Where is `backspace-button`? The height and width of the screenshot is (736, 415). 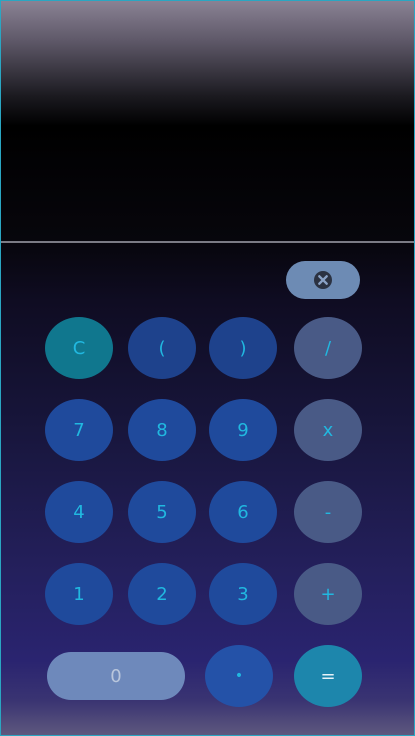
backspace-button is located at coordinates (323, 280).